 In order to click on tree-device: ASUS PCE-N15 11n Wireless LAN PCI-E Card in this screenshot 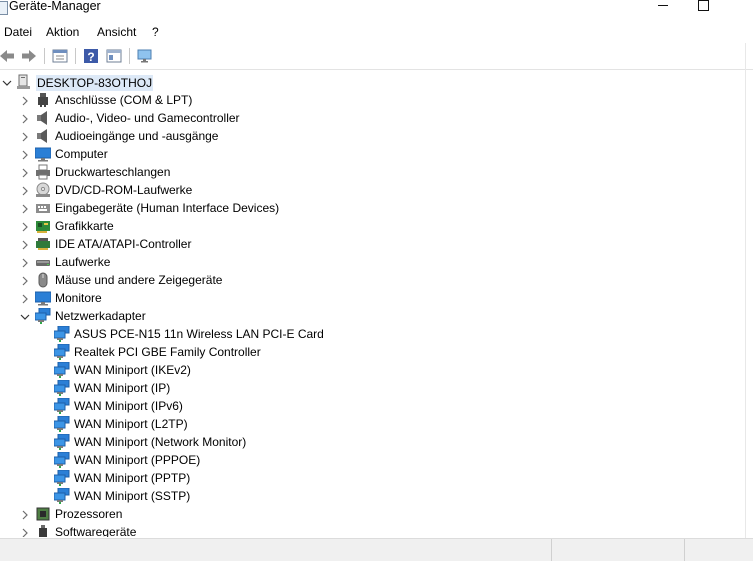, I will do `click(376, 334)`.